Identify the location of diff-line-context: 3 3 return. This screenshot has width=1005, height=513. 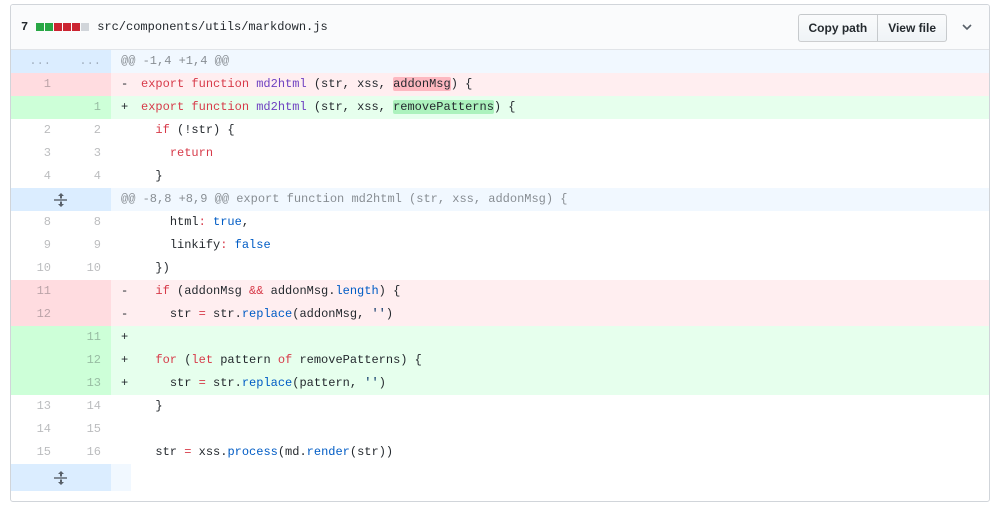
(500, 153).